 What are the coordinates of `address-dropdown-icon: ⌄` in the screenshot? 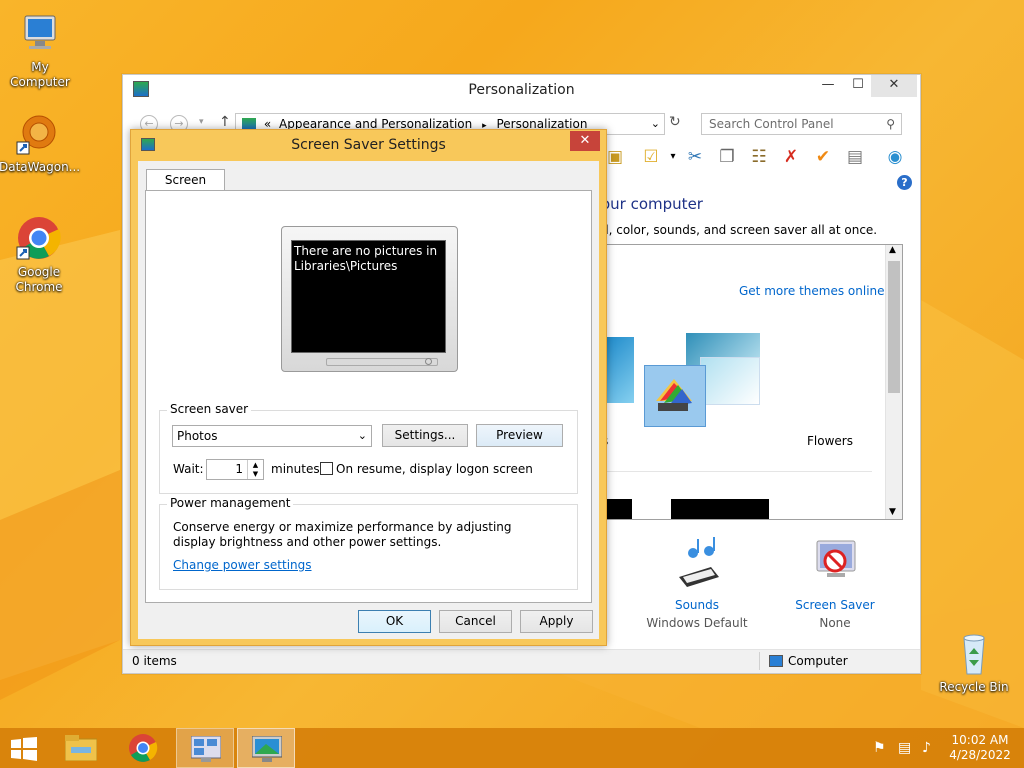 It's located at (655, 124).